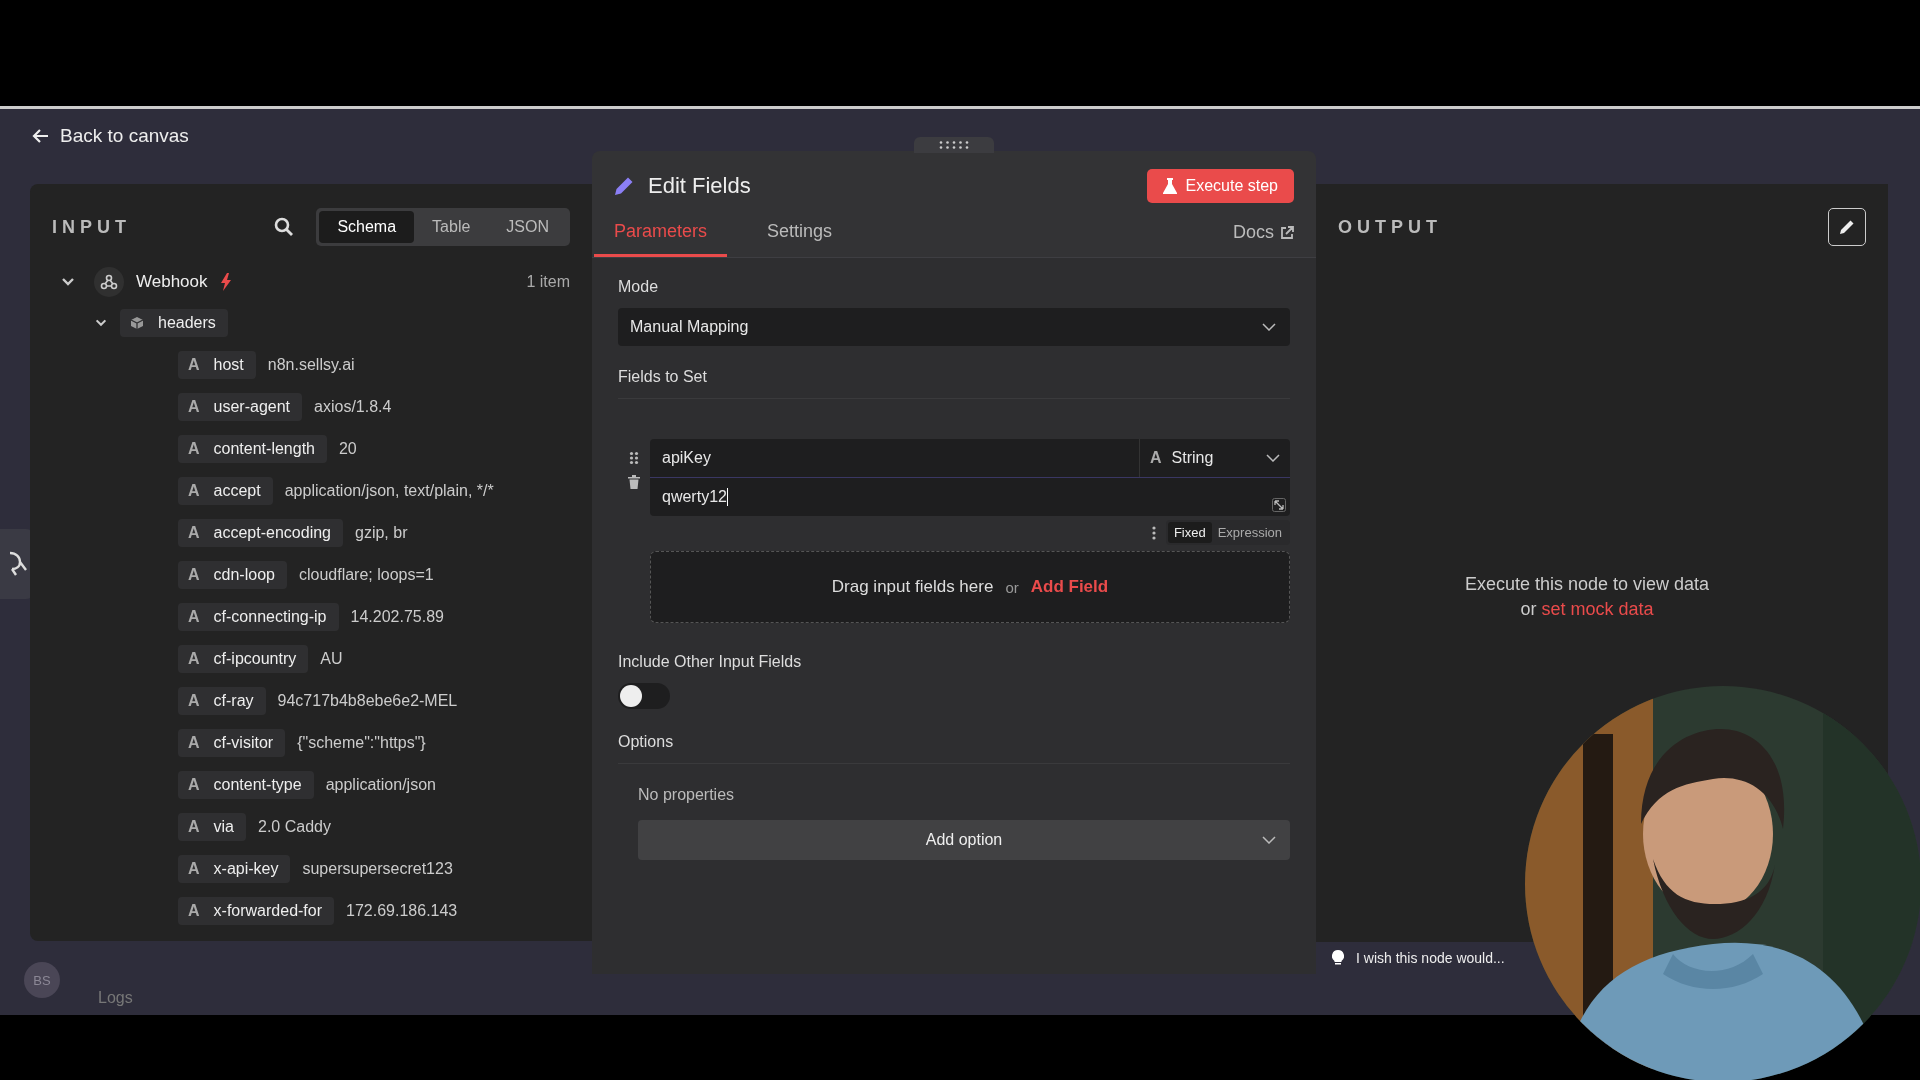  What do you see at coordinates (548, 282) in the screenshot?
I see `item-count: 1 item` at bounding box center [548, 282].